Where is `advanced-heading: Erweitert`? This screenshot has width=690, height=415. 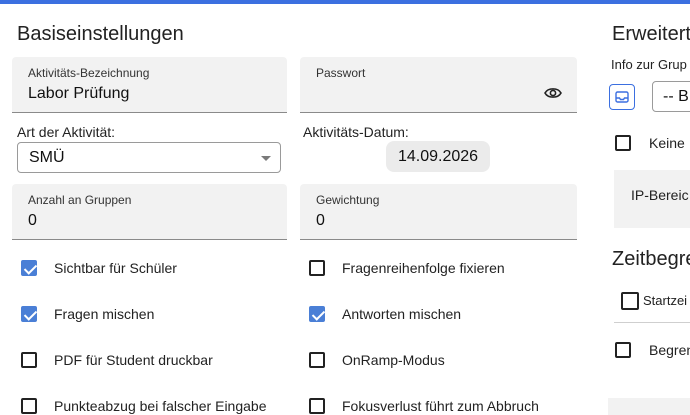
advanced-heading: Erweitert is located at coordinates (651, 34).